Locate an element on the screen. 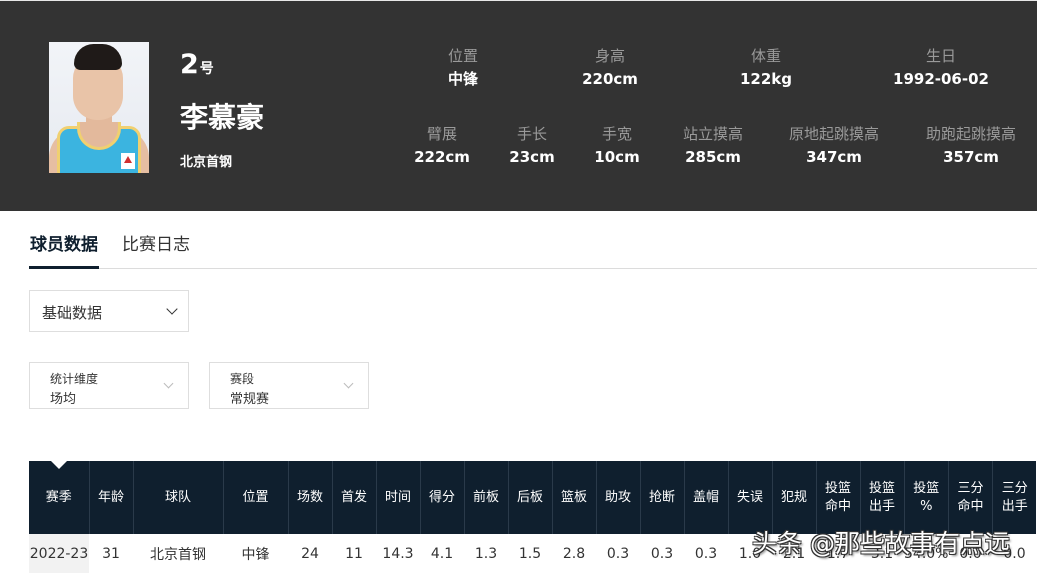 The width and height of the screenshot is (1037, 573). attr-standing-reach: 站立摸高 285cm is located at coordinates (713, 145).